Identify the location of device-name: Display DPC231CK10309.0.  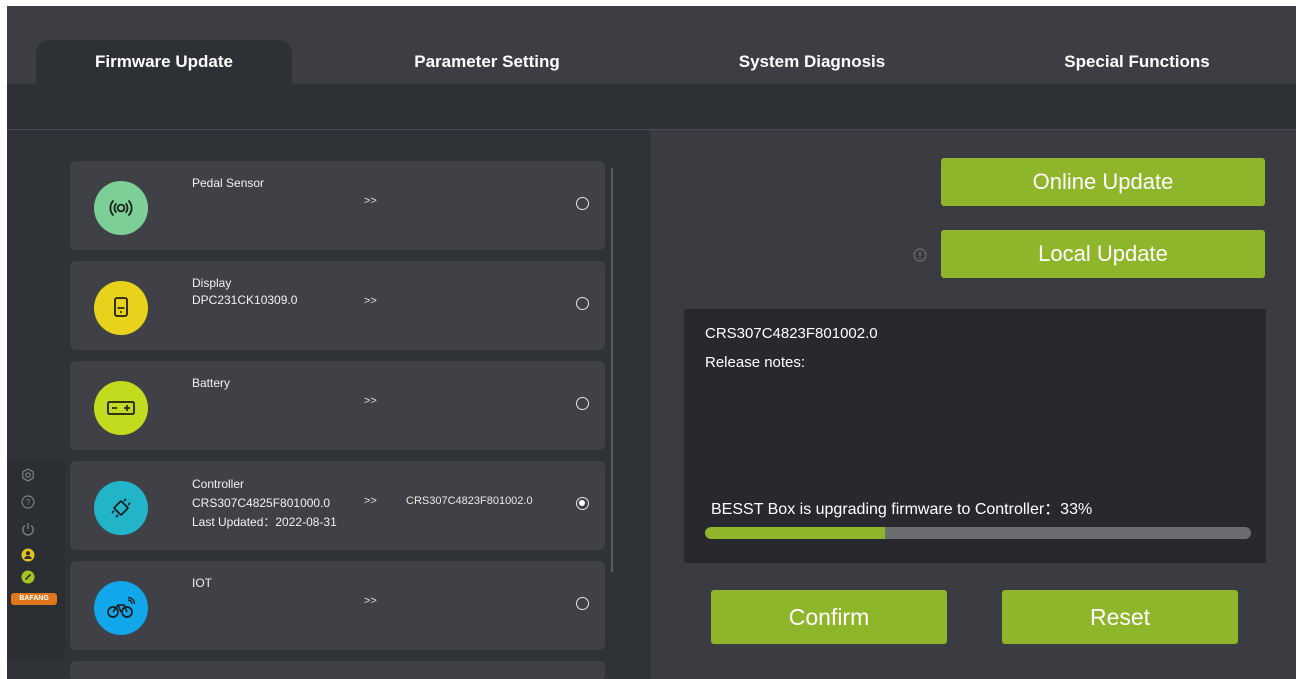
(245, 291).